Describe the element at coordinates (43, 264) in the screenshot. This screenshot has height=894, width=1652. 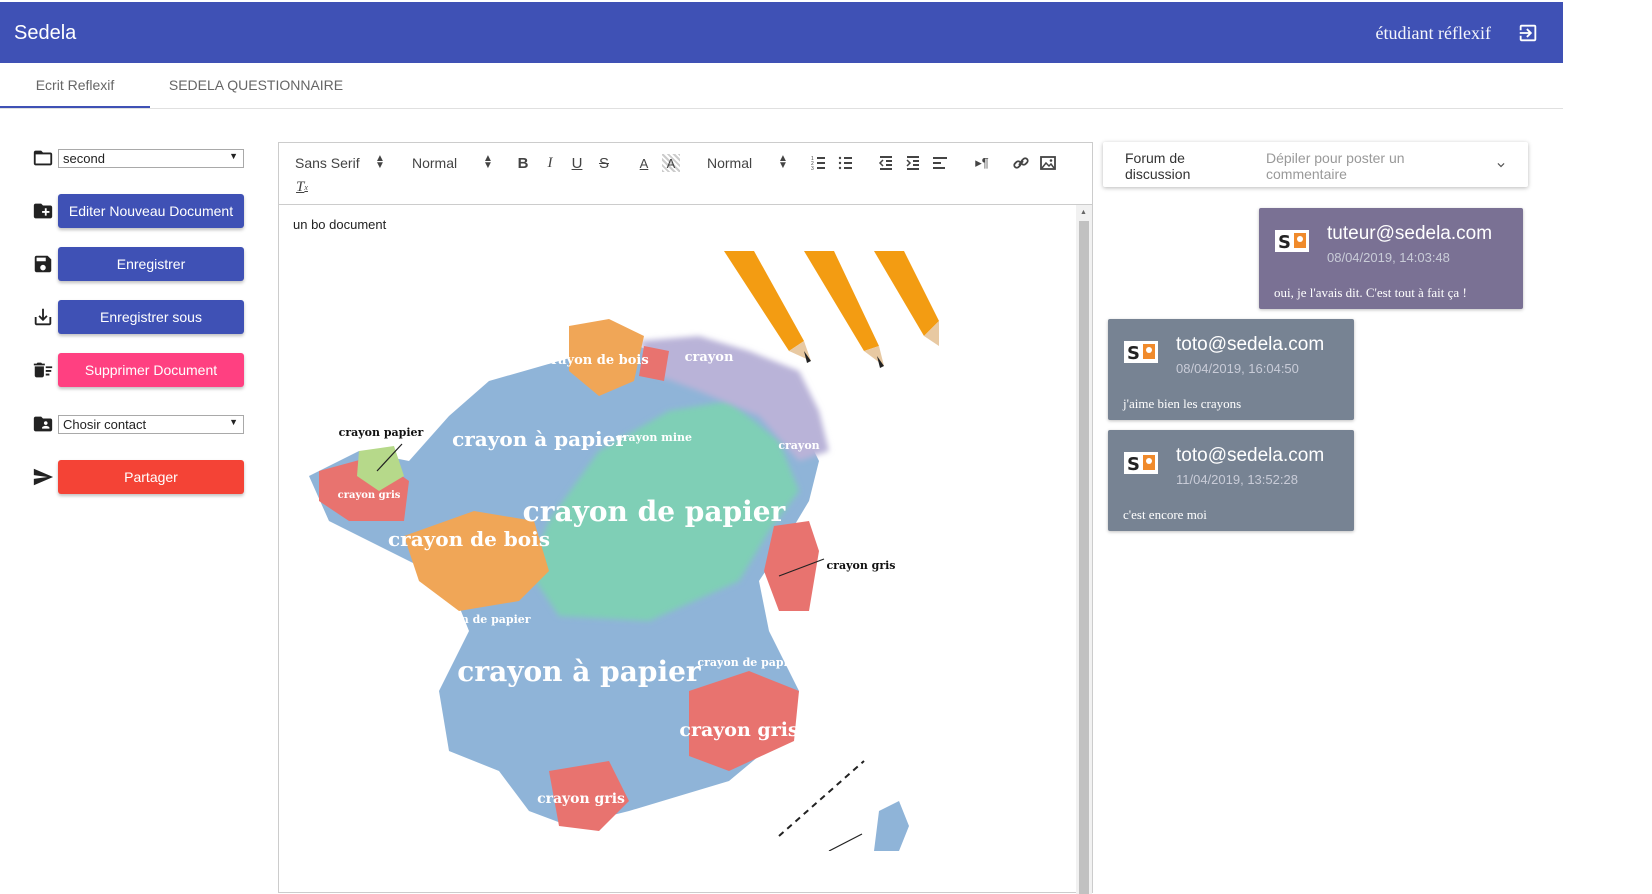
I see `save-icon` at that location.